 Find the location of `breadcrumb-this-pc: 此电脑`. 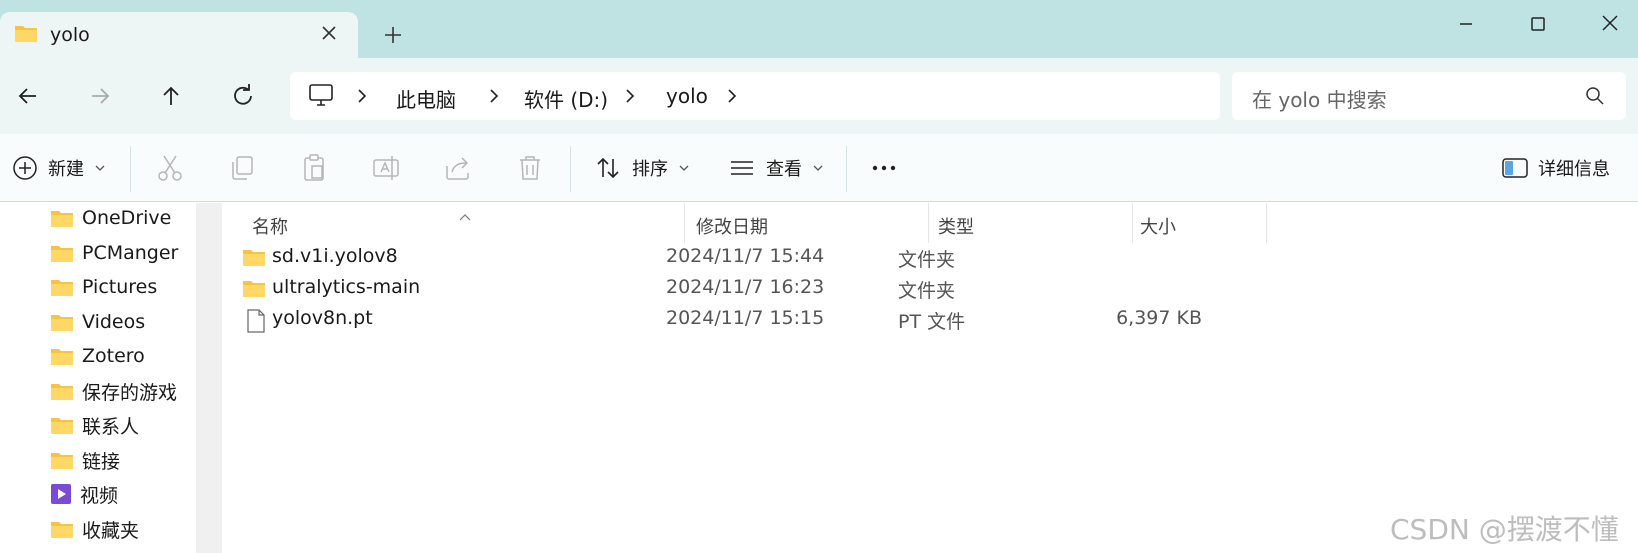

breadcrumb-this-pc: 此电脑 is located at coordinates (426, 98).